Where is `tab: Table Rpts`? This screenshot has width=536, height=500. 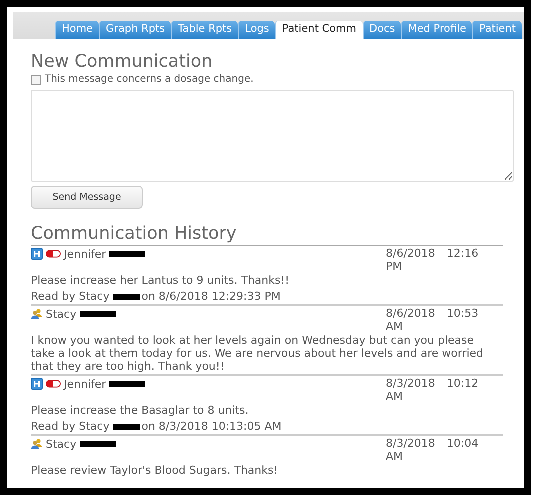
tab: Table Rpts is located at coordinates (204, 30).